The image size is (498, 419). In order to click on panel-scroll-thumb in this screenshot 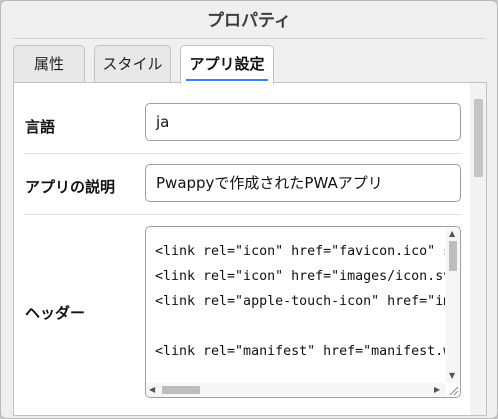, I will do `click(478, 138)`.